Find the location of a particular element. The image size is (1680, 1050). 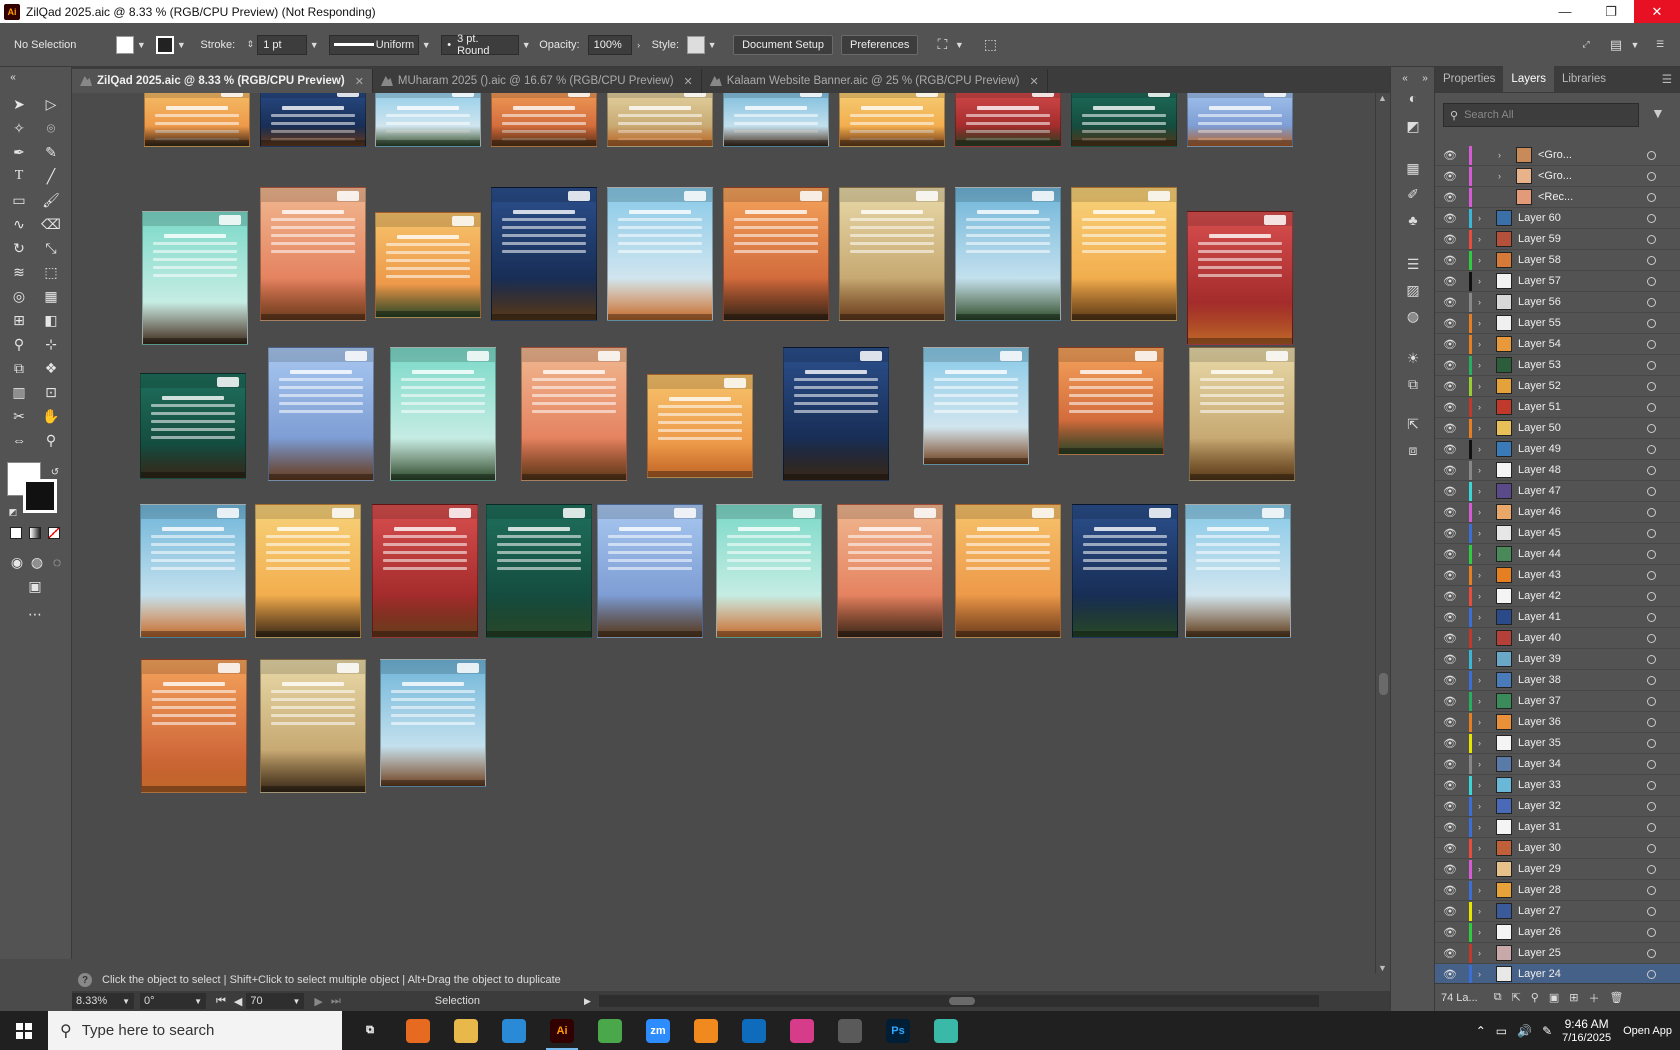

layer-row: 👁 › Layer 46 is located at coordinates (1557, 512).